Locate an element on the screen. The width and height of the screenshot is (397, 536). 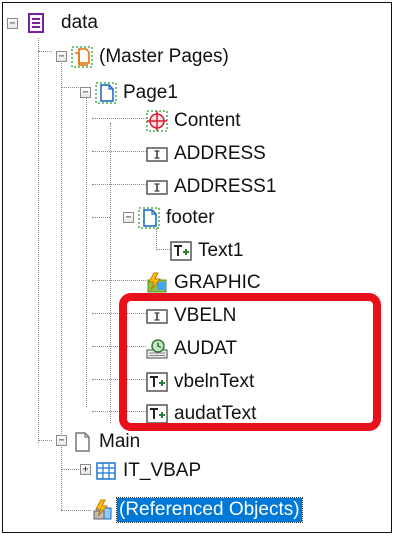
tree-node-content: Content is located at coordinates (193, 121).